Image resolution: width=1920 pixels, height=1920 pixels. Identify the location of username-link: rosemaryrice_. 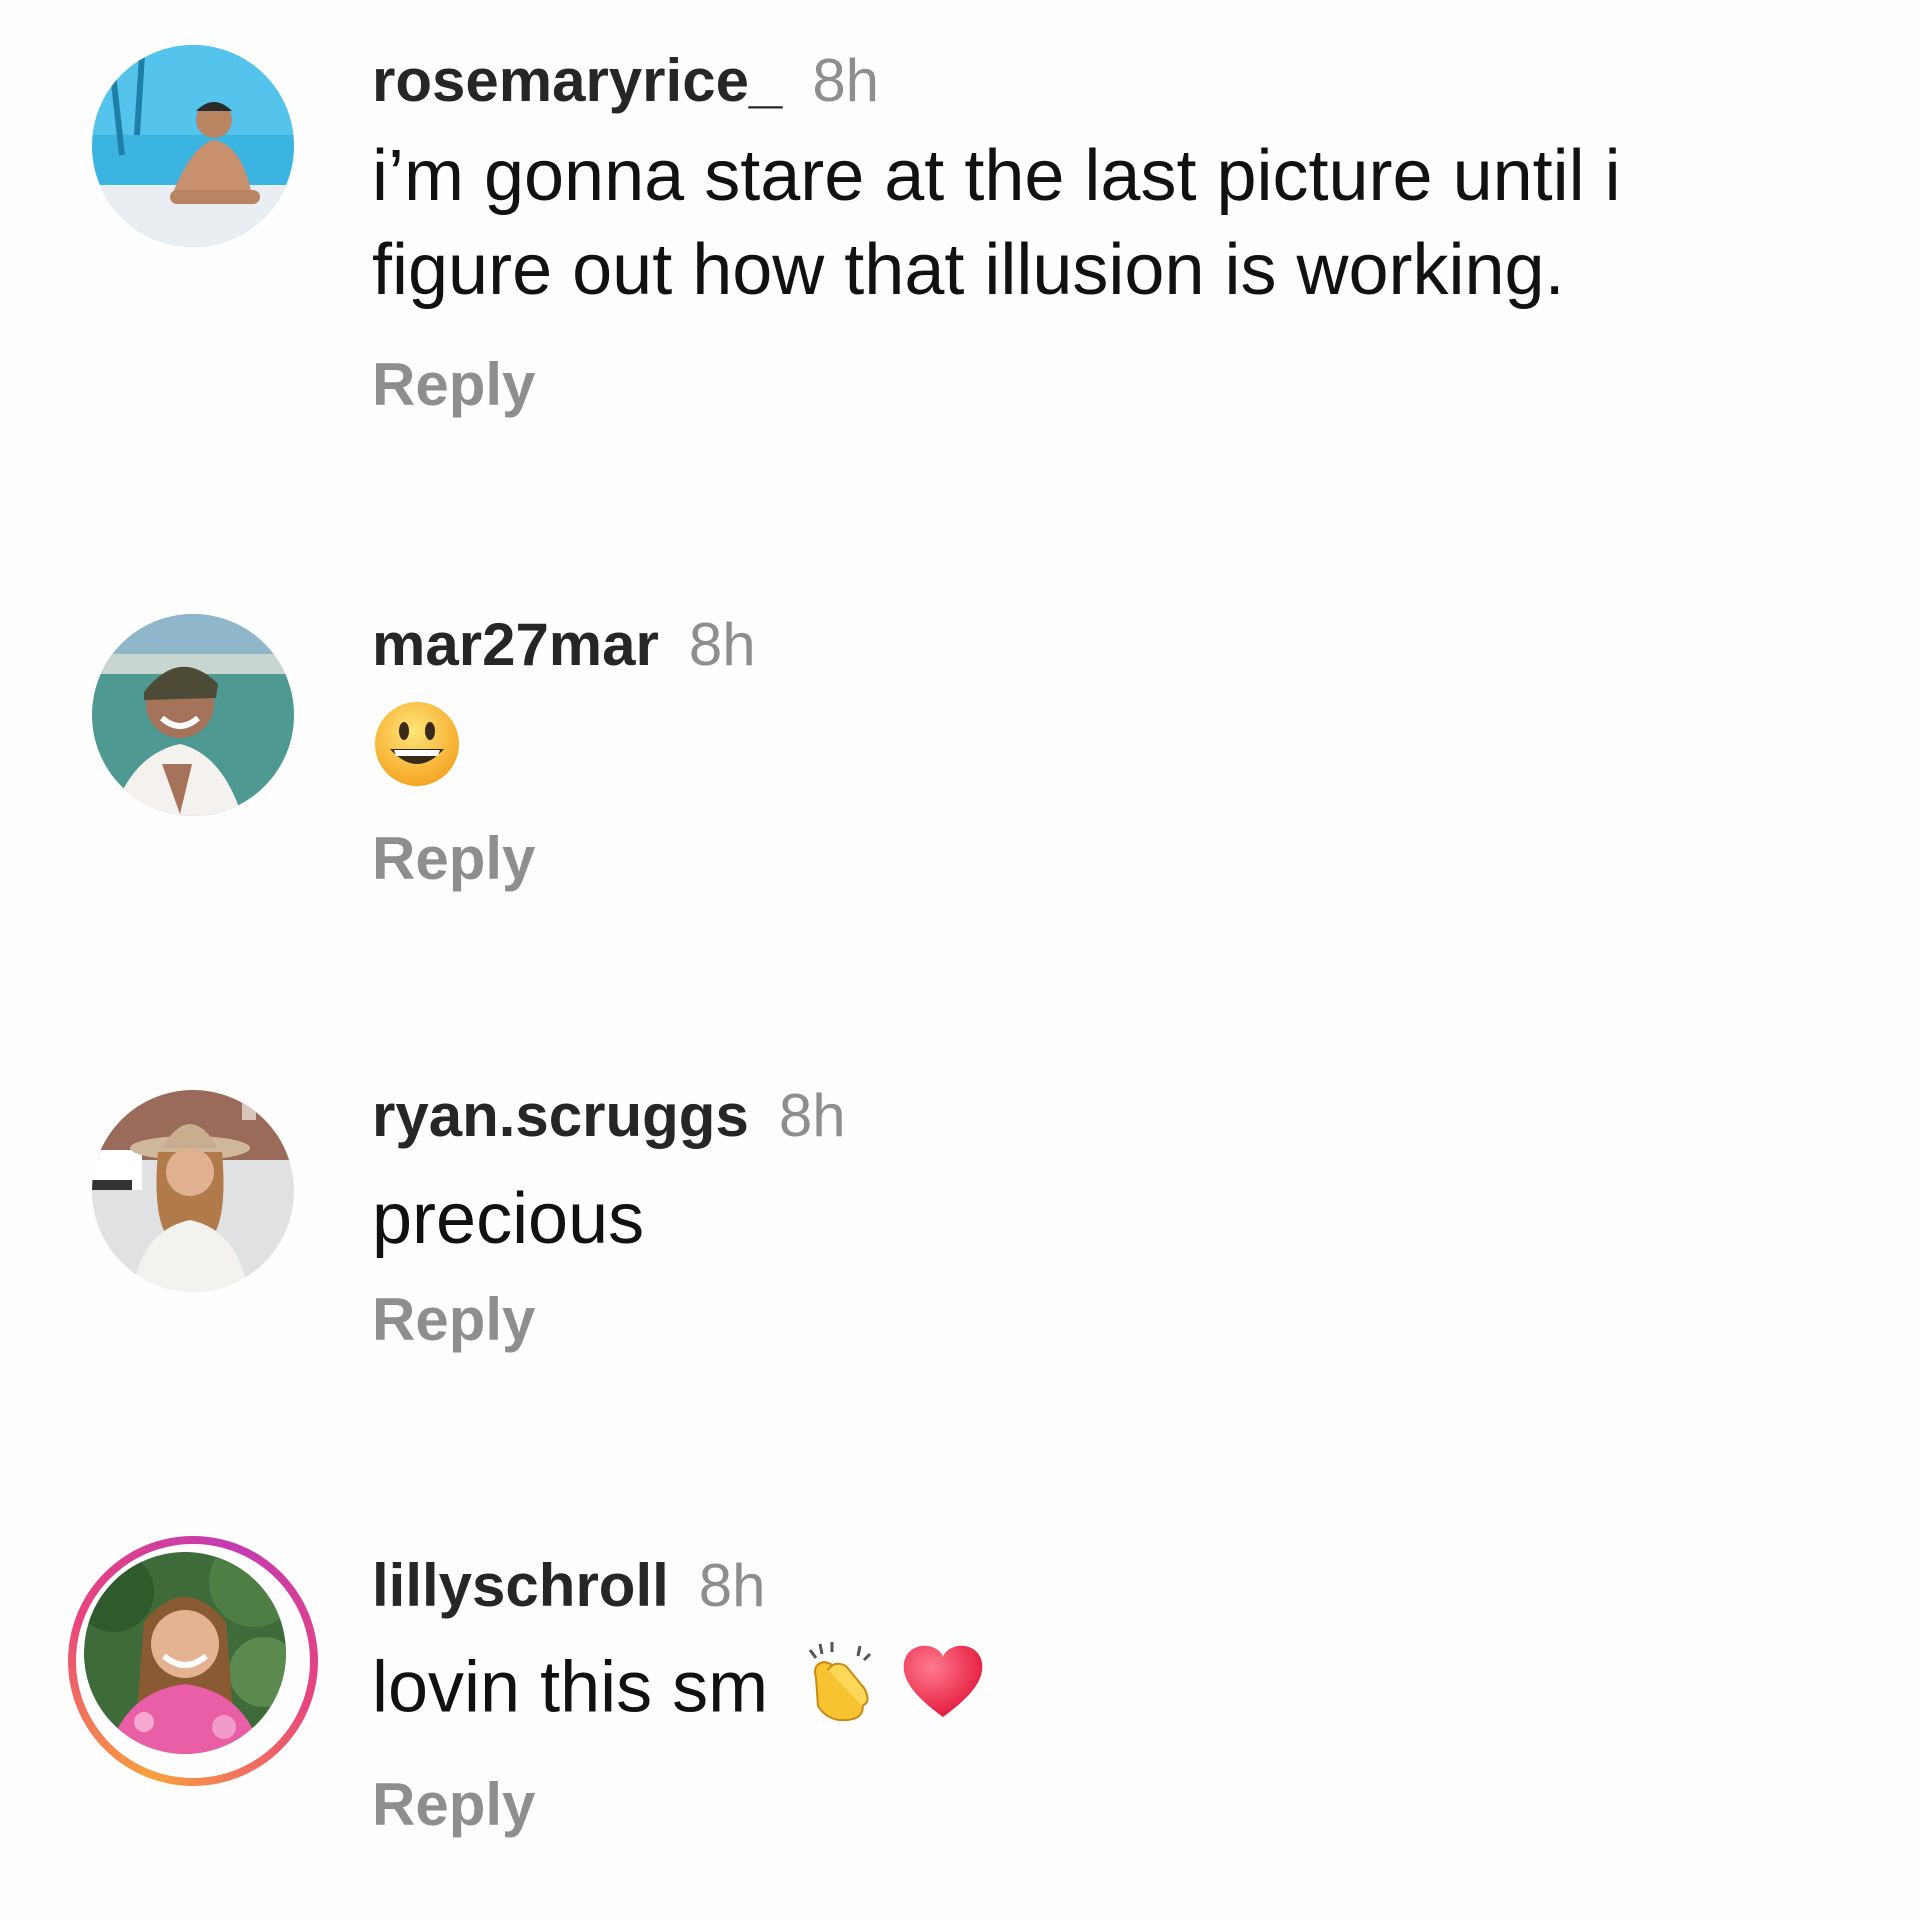
(577, 80).